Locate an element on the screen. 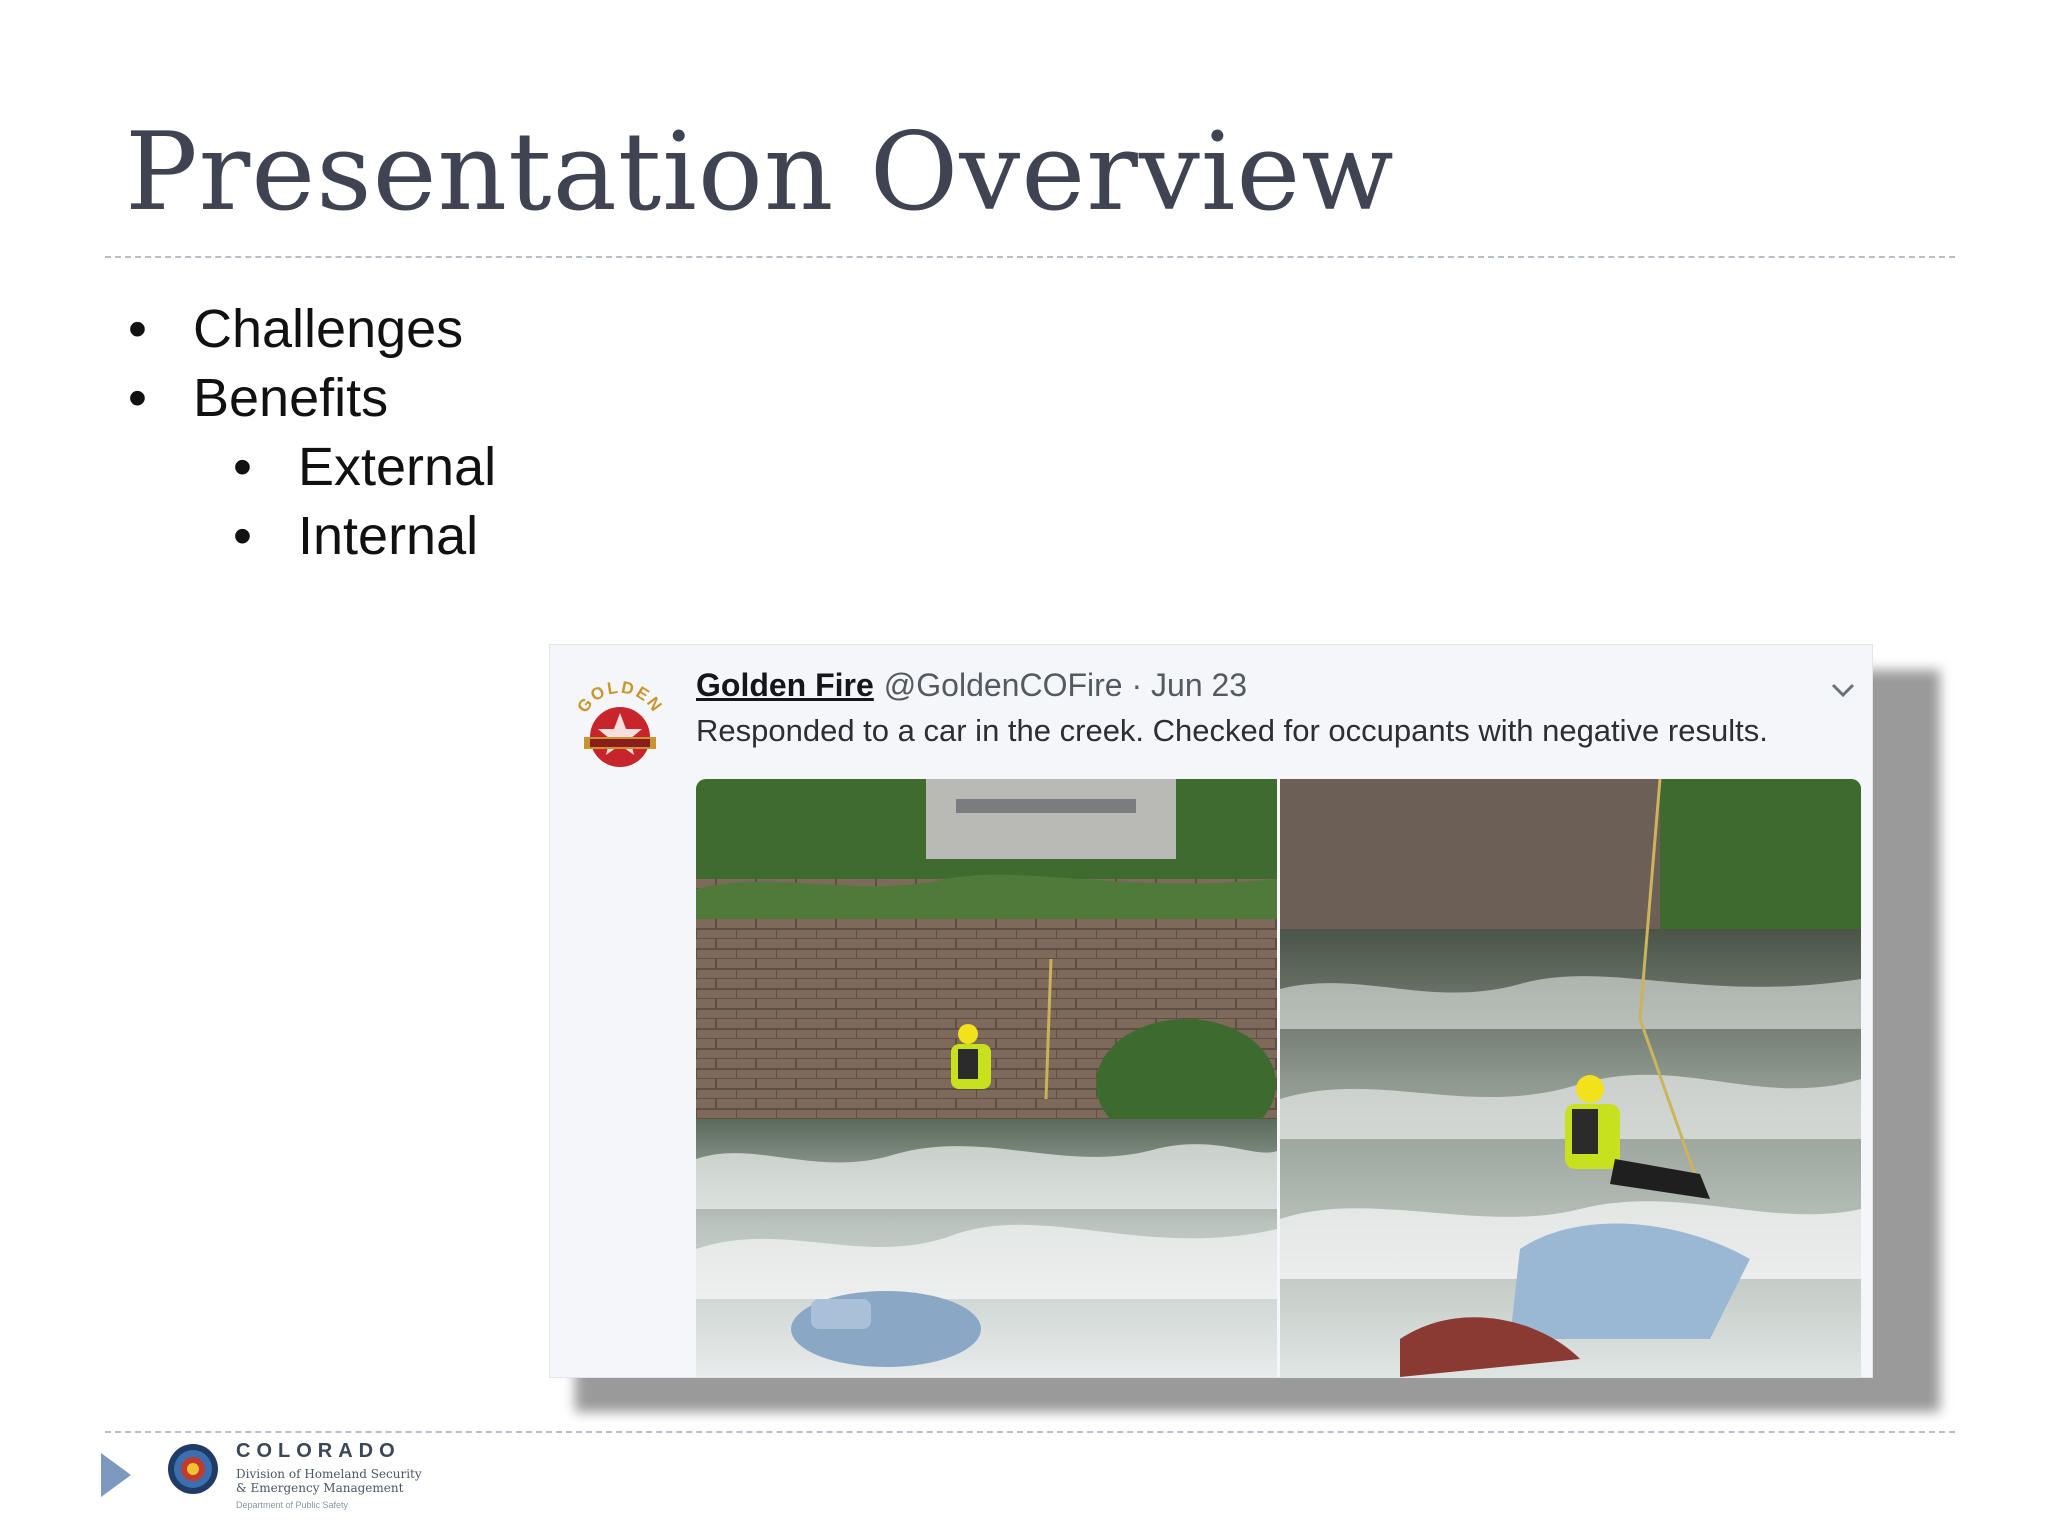  tweet-photo-left is located at coordinates (986, 1078).